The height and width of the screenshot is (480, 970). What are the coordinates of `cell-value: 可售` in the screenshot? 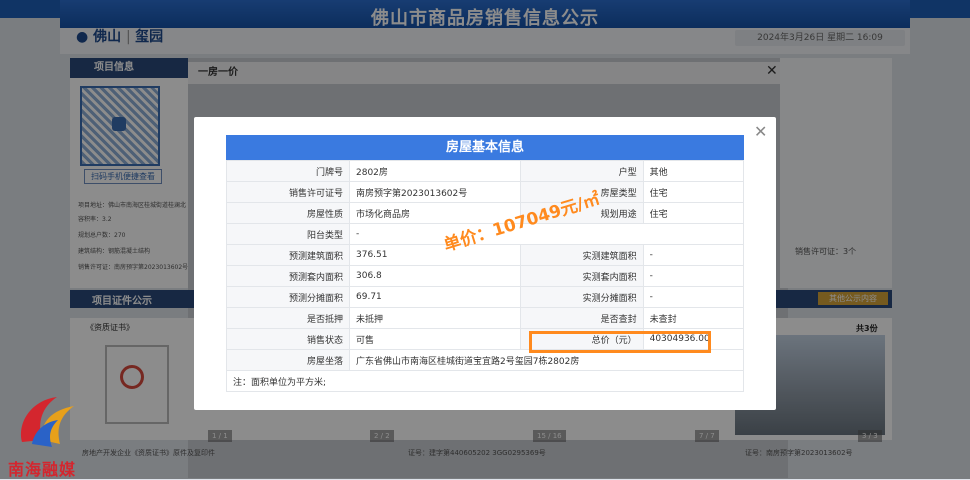 It's located at (435, 339).